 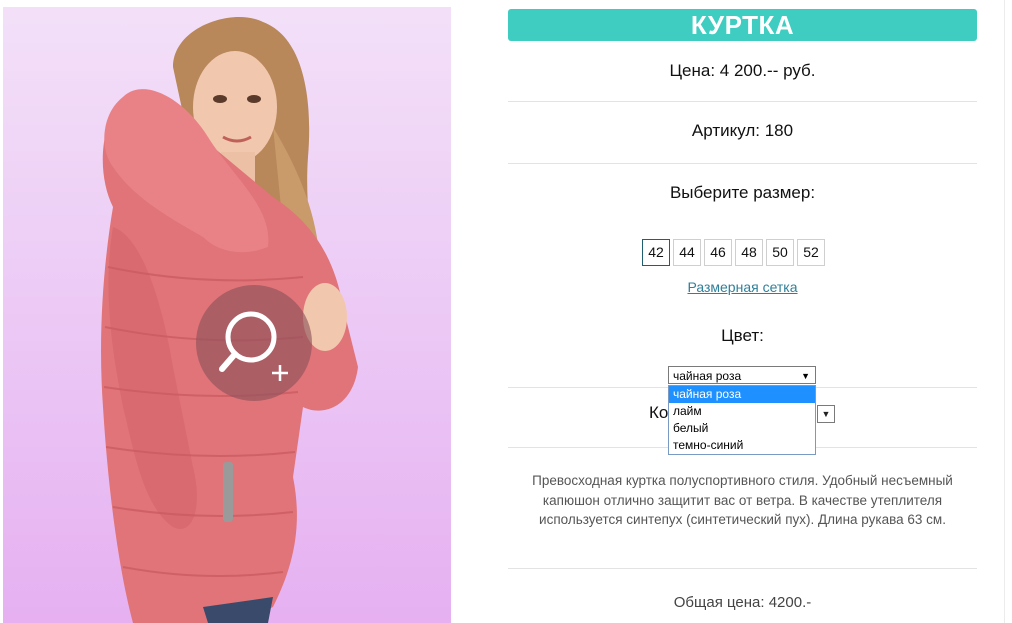 I want to click on zoom-button, so click(x=254, y=343).